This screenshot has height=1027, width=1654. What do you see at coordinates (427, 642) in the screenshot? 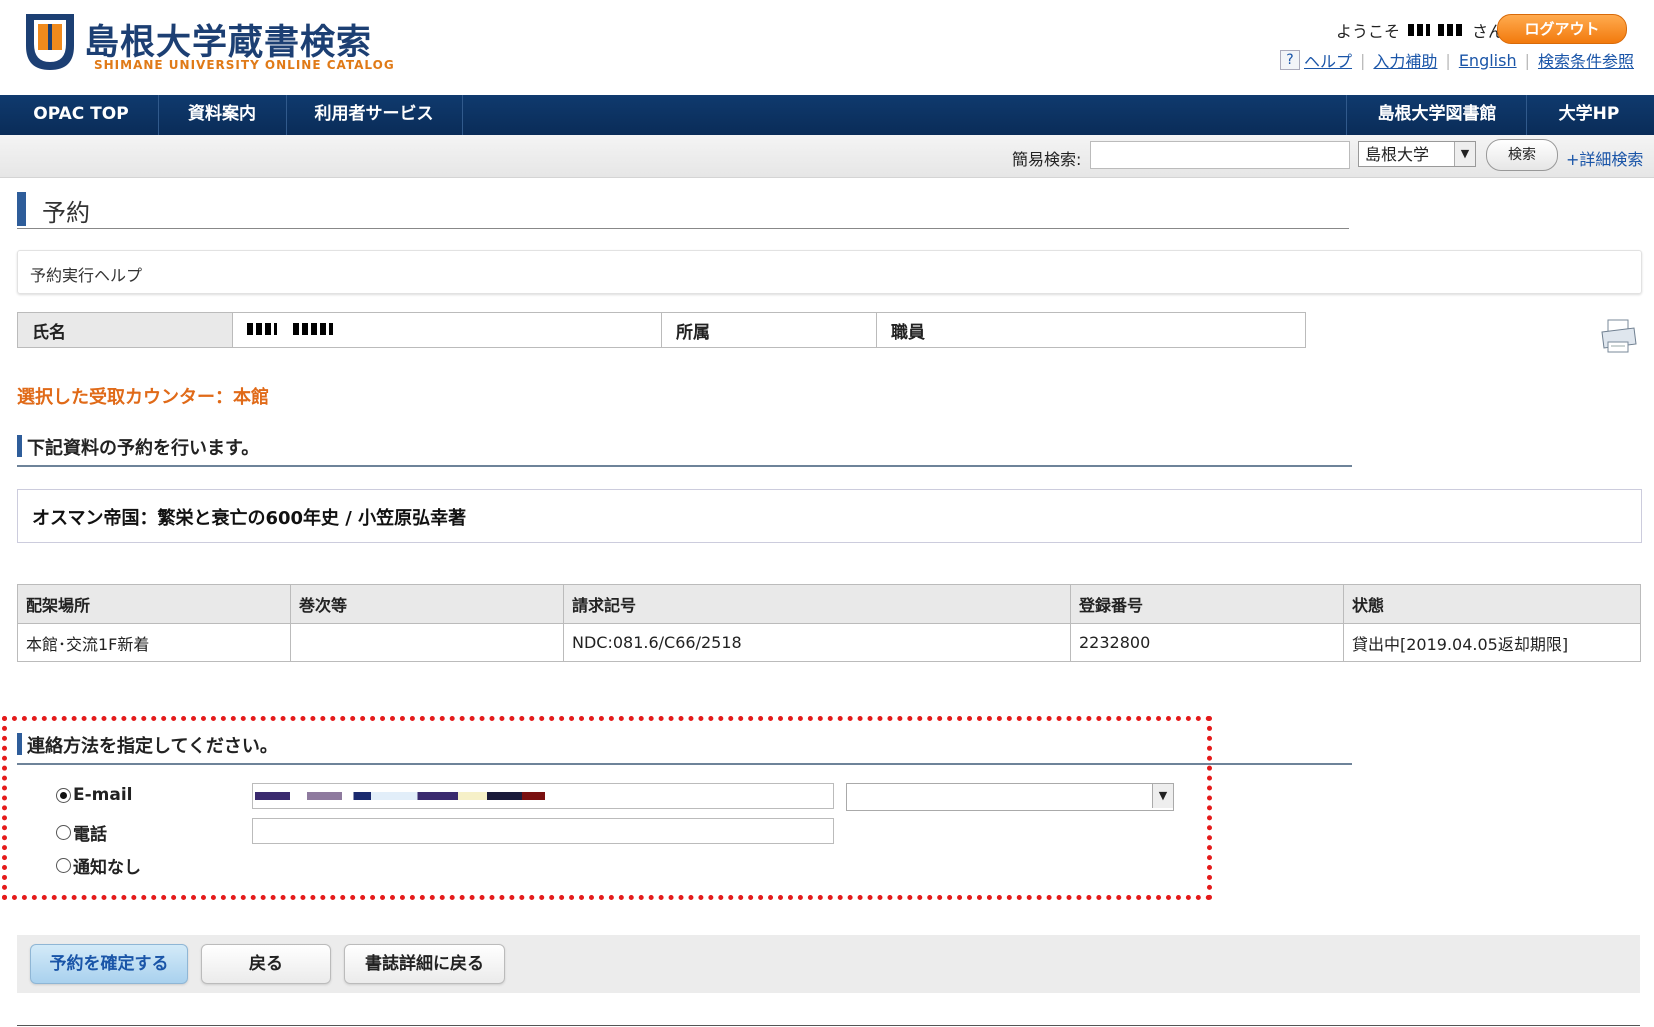
I see `table-cell` at bounding box center [427, 642].